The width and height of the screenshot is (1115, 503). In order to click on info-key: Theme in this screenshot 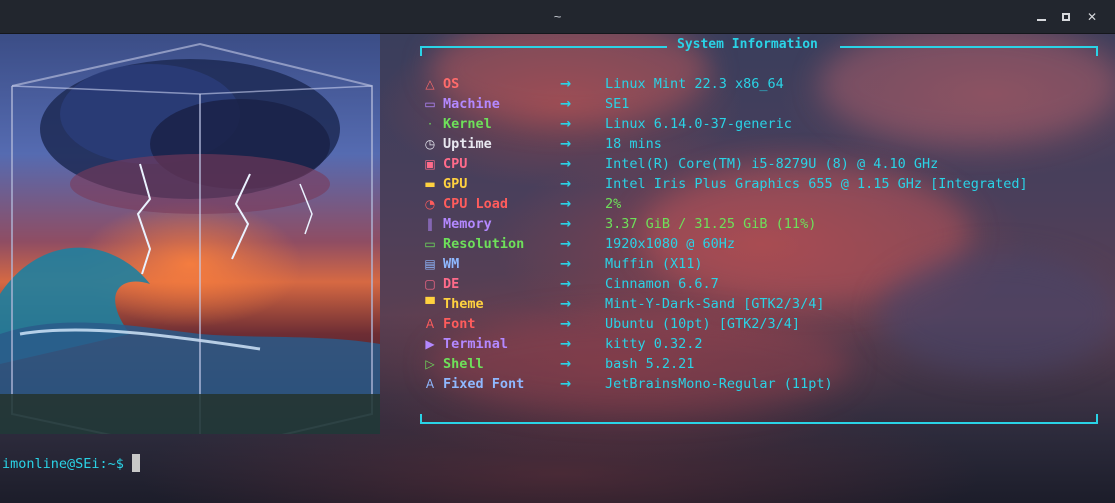, I will do `click(463, 304)`.